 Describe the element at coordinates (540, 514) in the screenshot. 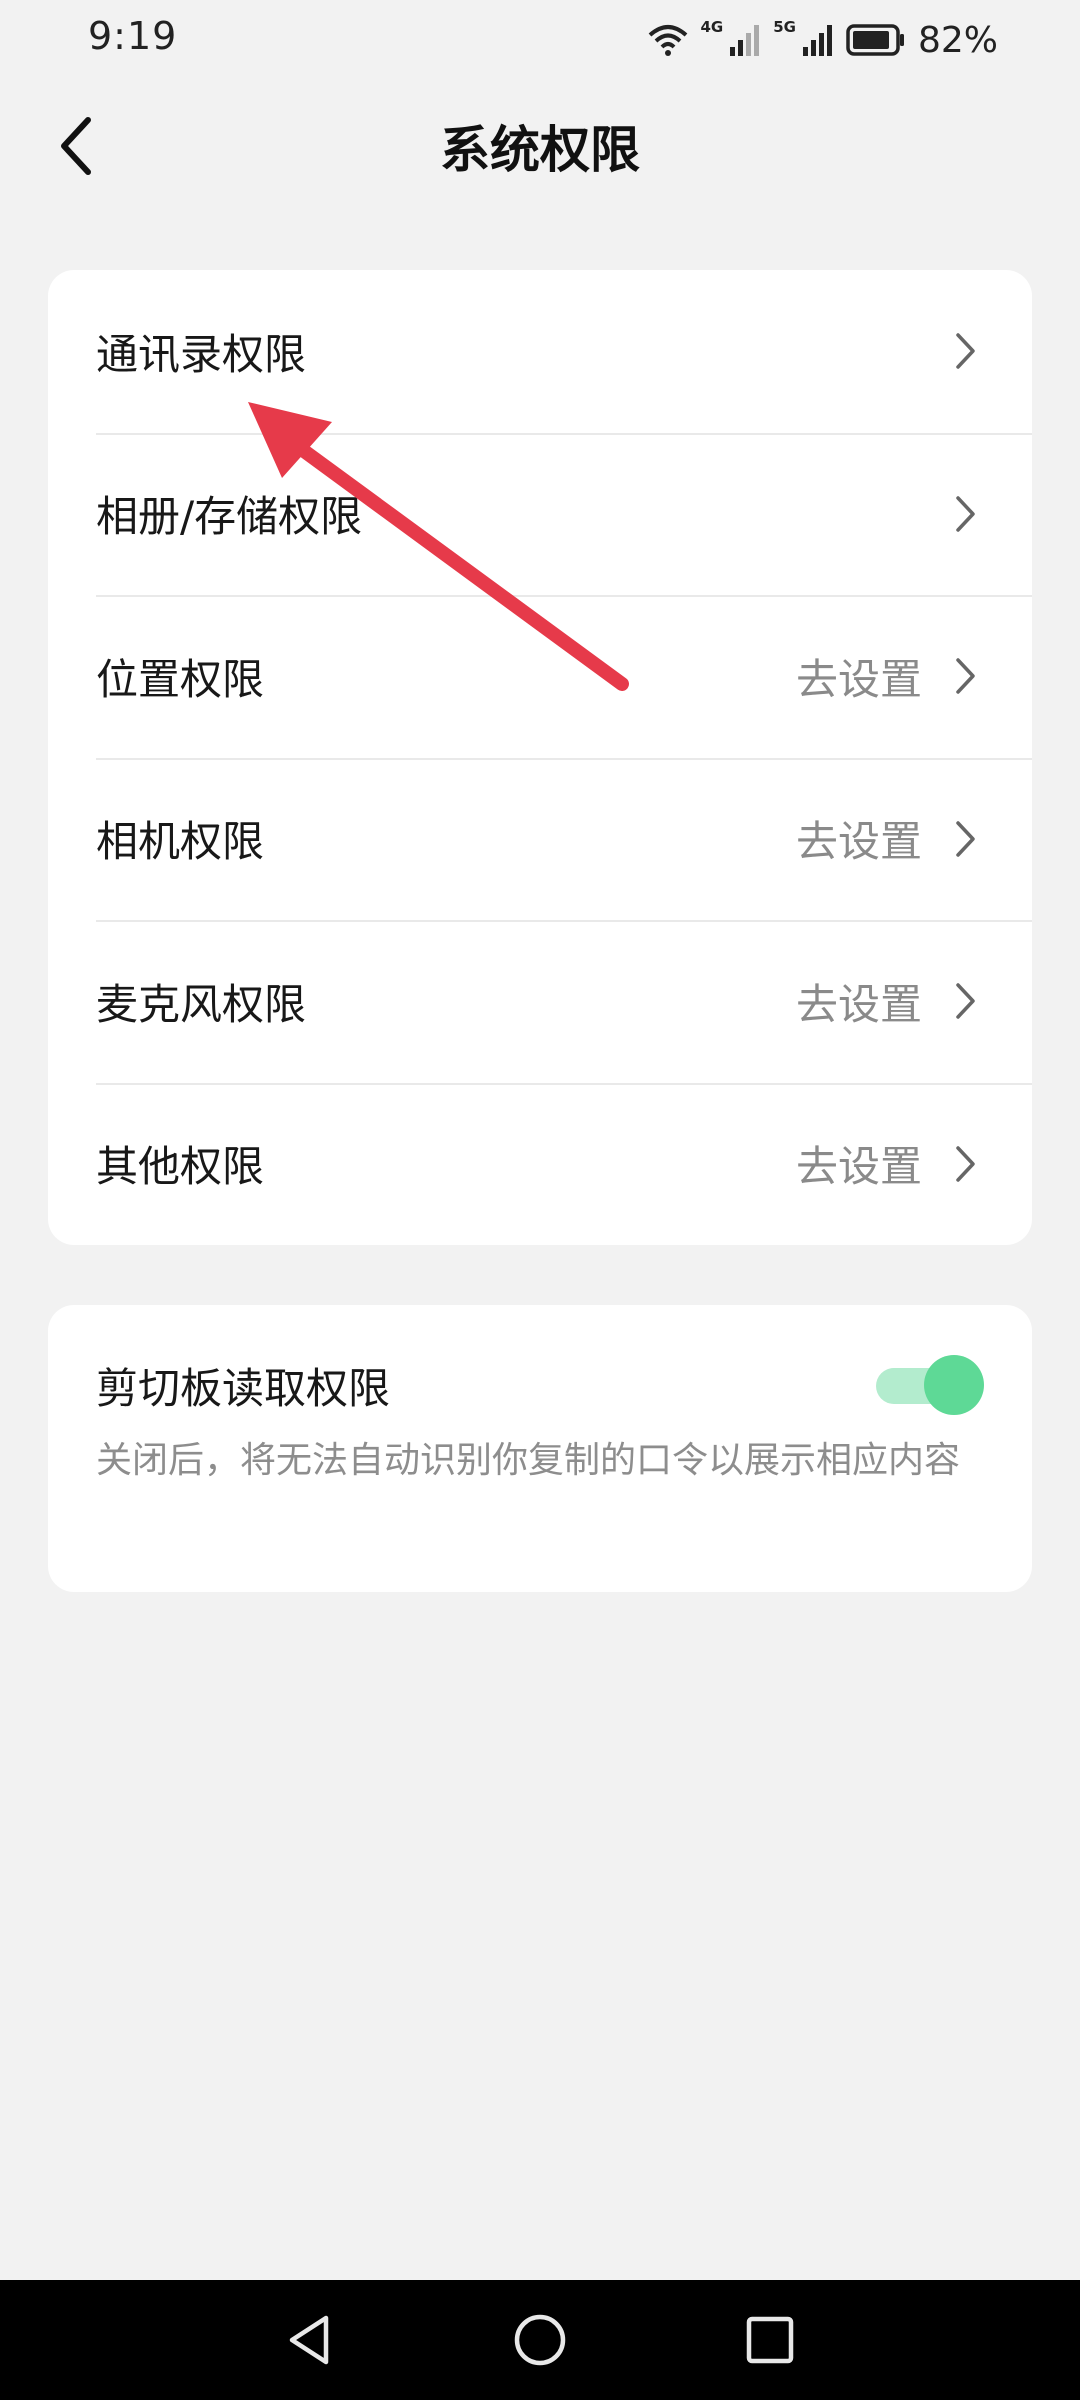

I see `permission-row-album-storage: 相册/存储权限` at that location.